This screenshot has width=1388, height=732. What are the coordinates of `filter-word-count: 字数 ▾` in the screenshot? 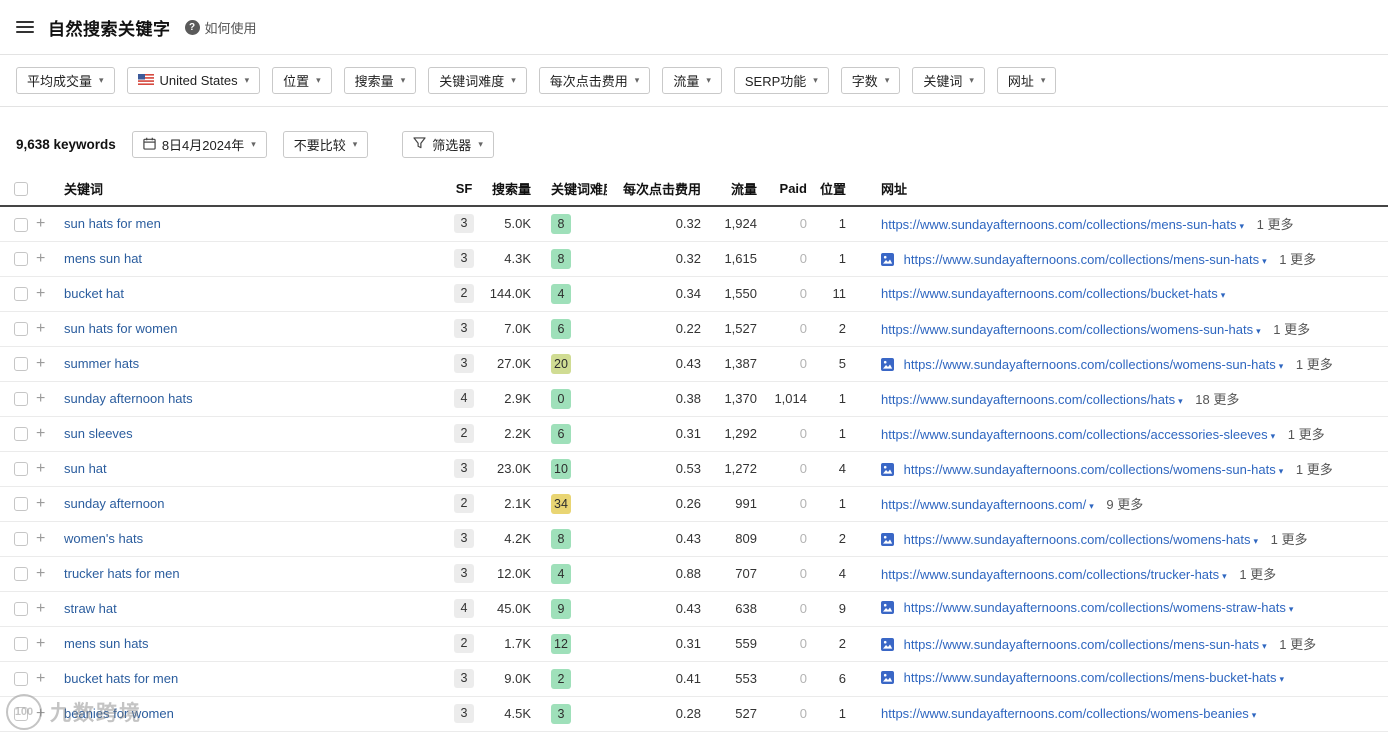 It's located at (870, 80).